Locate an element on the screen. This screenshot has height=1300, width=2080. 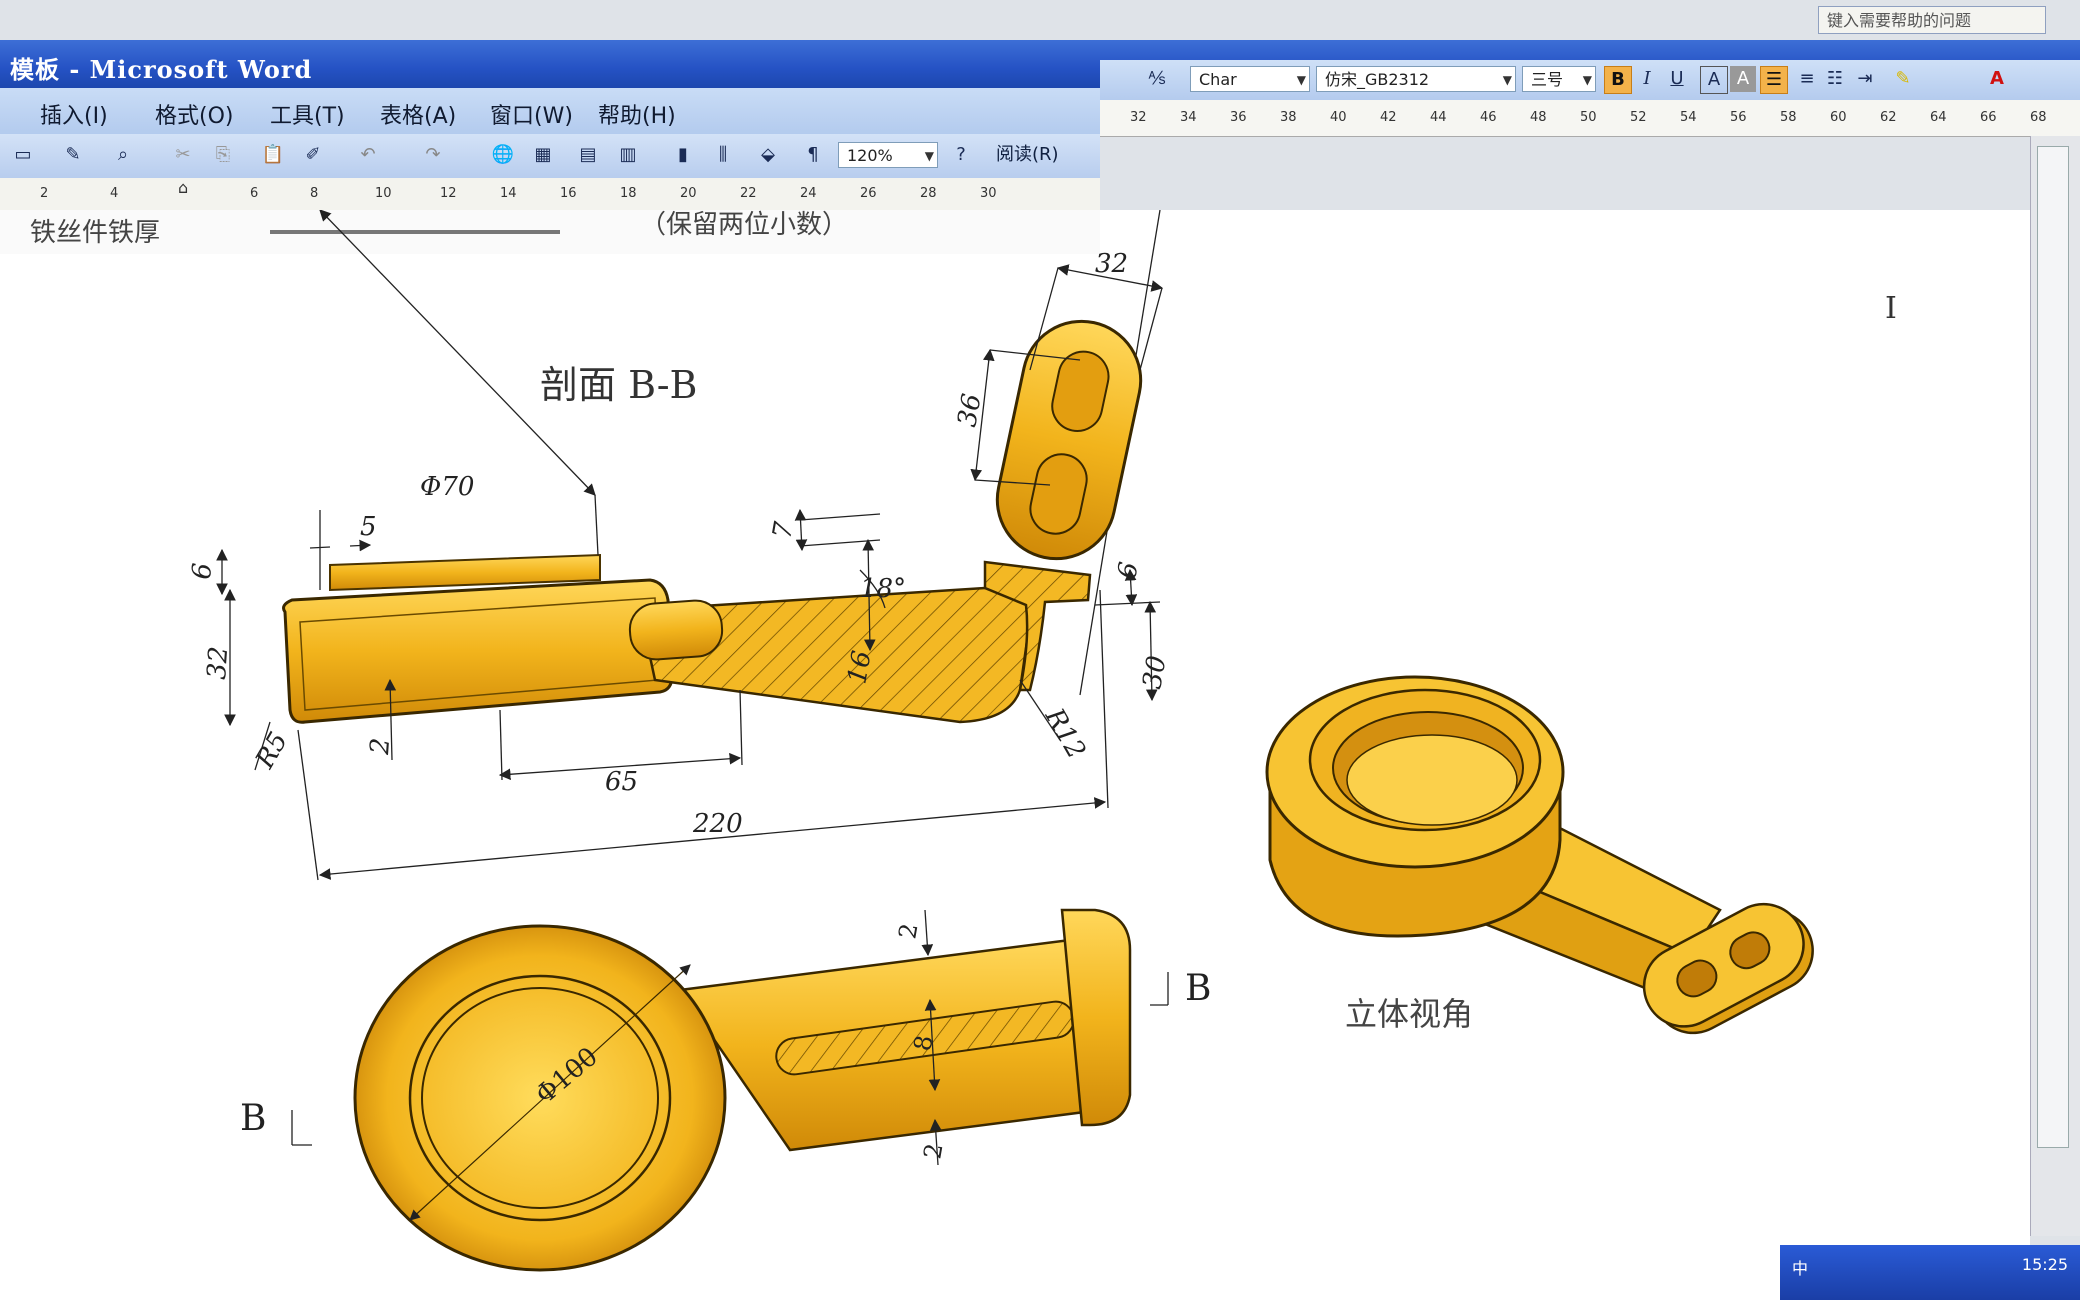
copy-icon: ⎘ is located at coordinates (223, 155).